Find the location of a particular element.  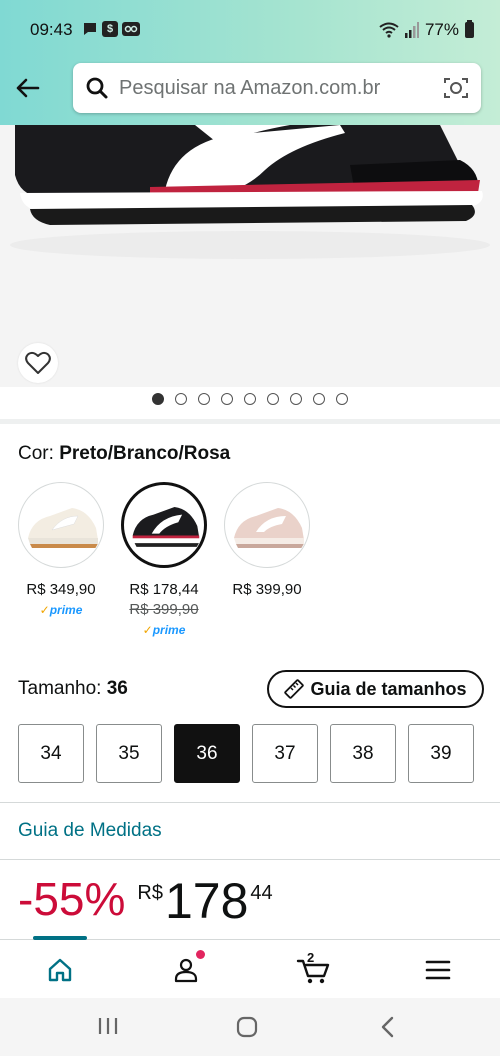

size-option-38: 38 is located at coordinates (363, 753).